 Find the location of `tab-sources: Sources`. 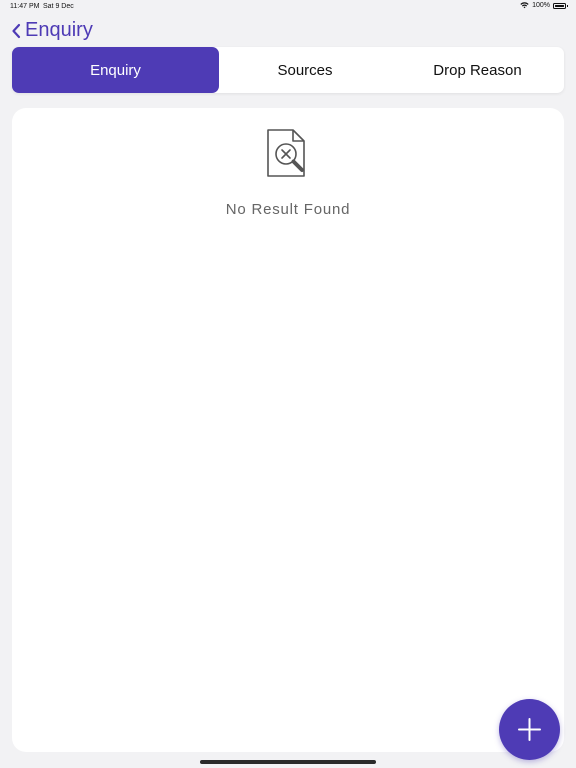

tab-sources: Sources is located at coordinates (305, 70).